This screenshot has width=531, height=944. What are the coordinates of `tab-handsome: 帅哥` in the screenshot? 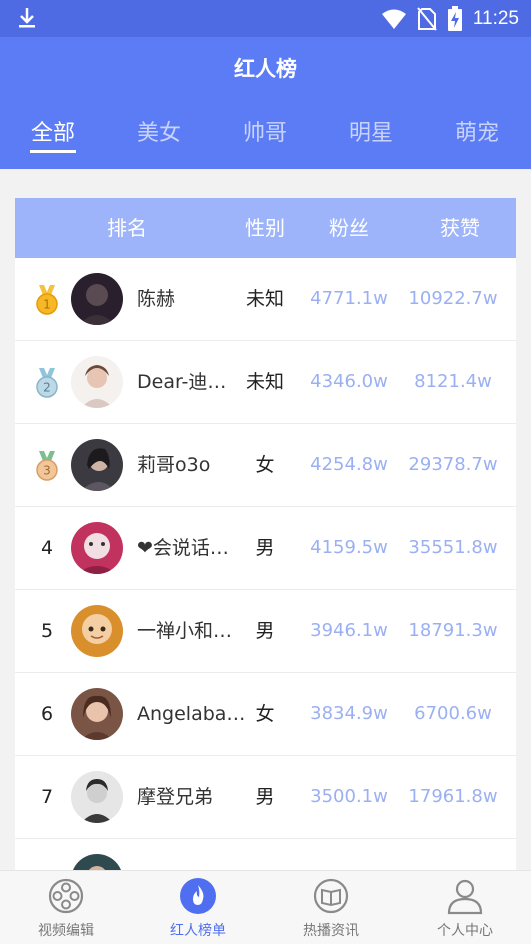 It's located at (265, 134).